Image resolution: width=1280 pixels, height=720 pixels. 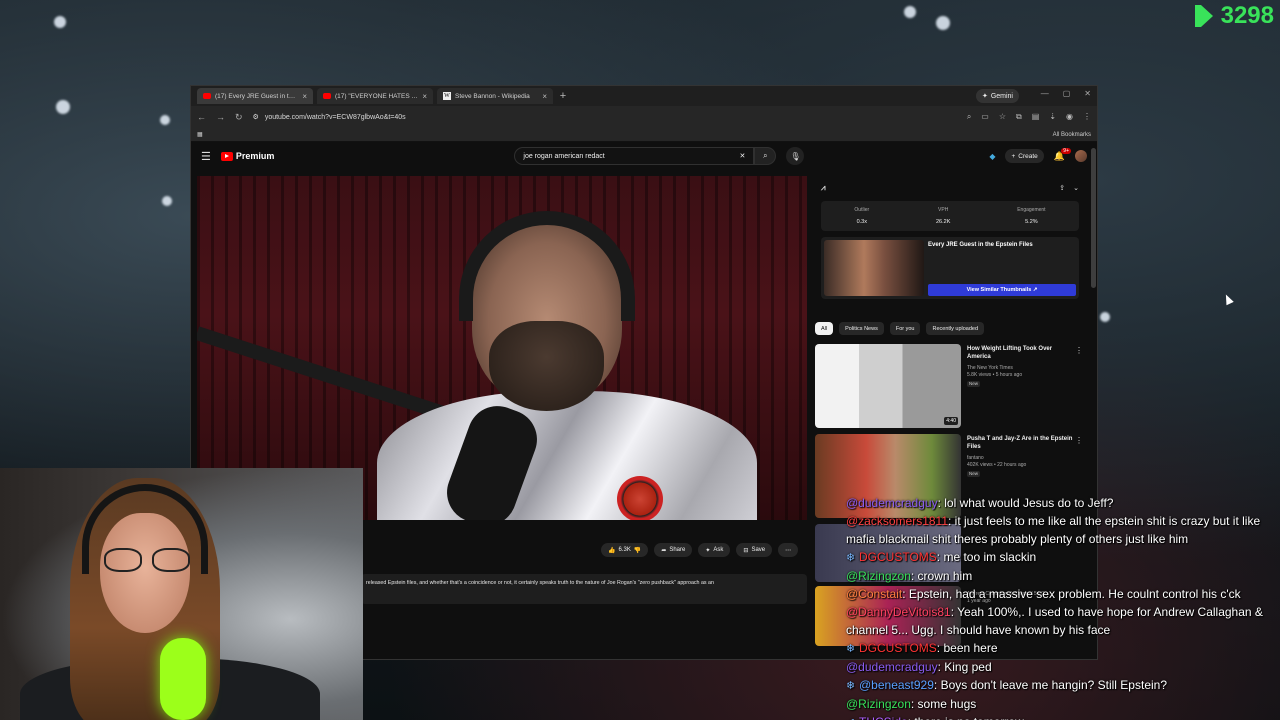 I want to click on search-input: joe rogan american redact ✕, so click(x=634, y=156).